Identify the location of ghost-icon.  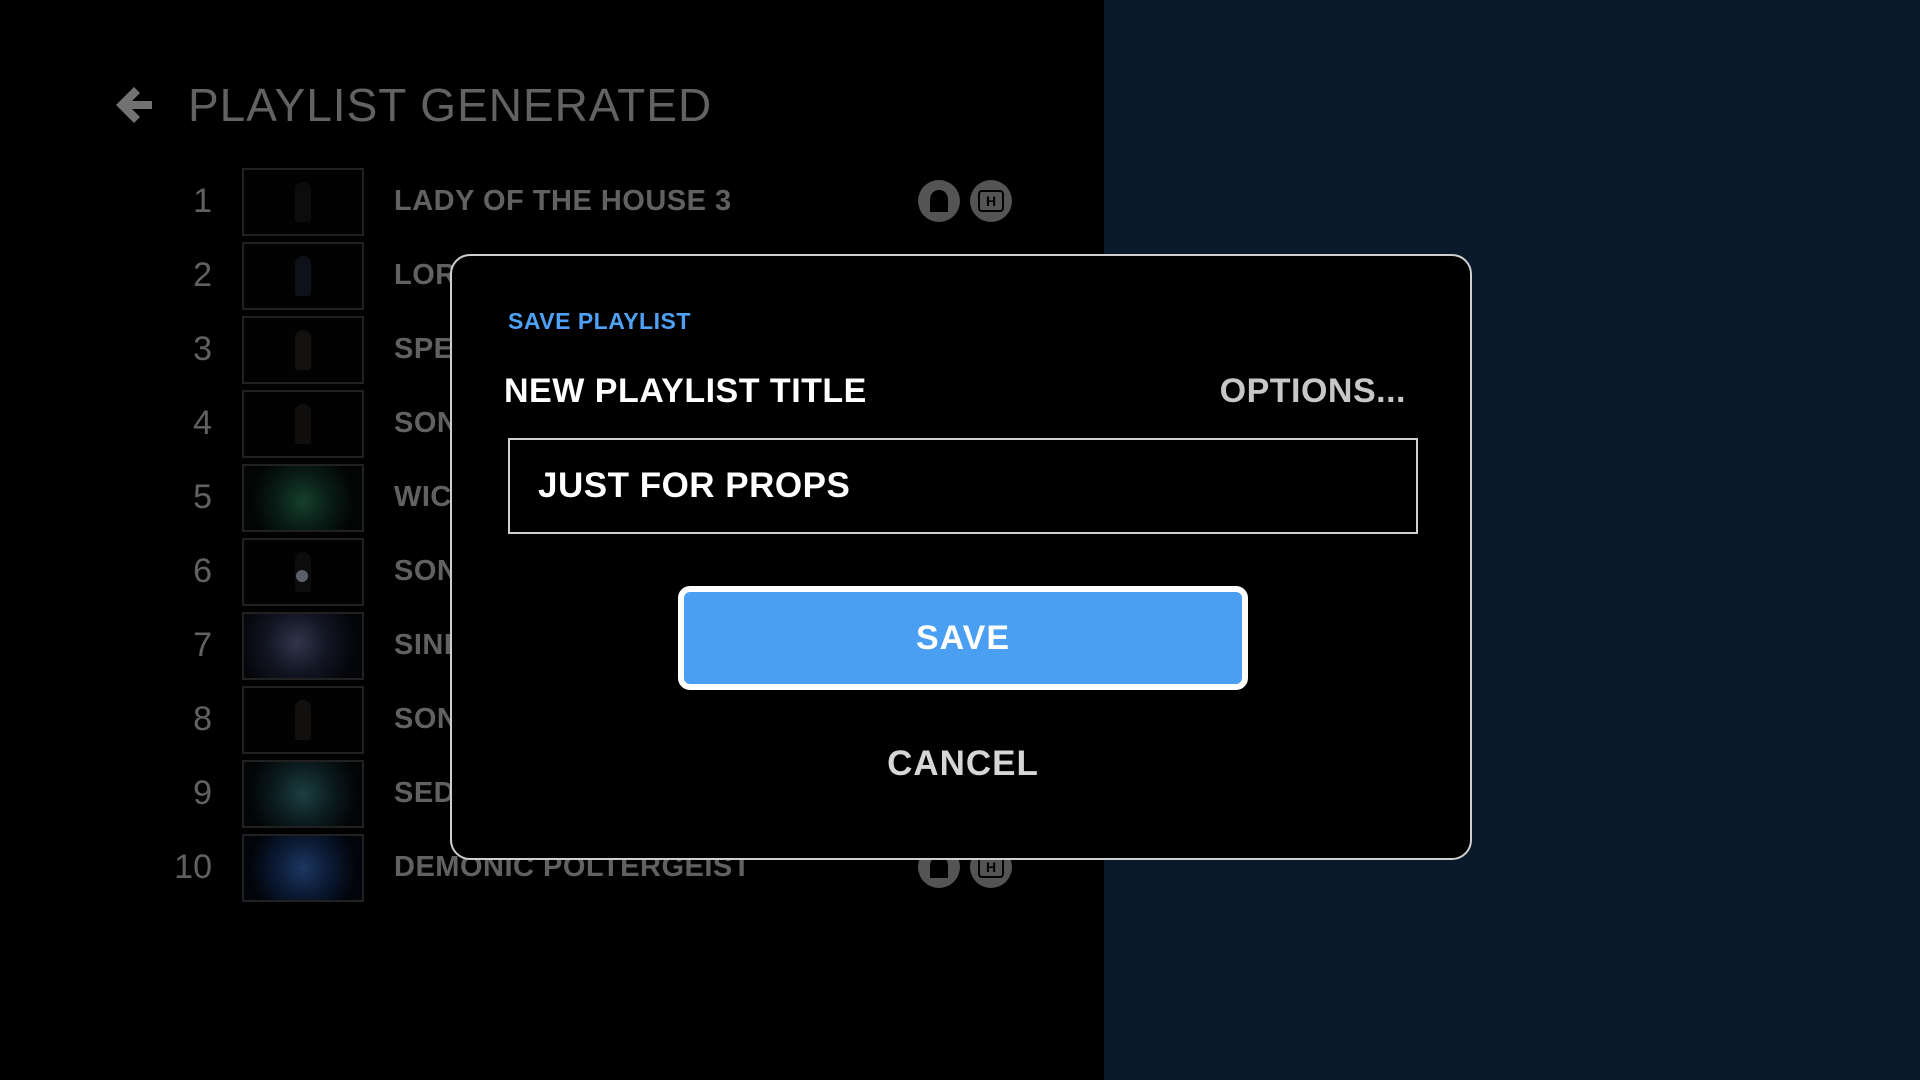
(939, 201).